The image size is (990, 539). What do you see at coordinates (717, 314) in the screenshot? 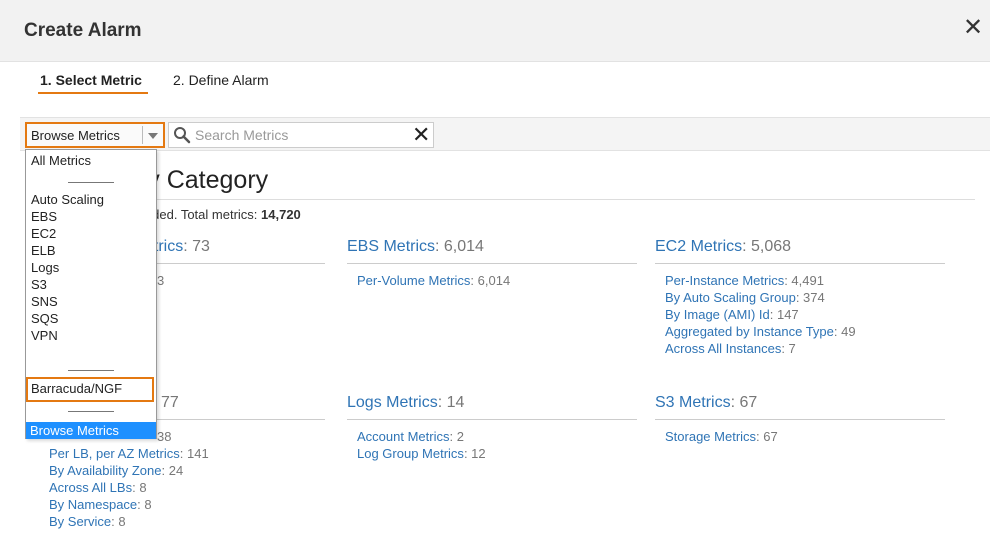
I see `link-label: By Image (AMI) Id` at bounding box center [717, 314].